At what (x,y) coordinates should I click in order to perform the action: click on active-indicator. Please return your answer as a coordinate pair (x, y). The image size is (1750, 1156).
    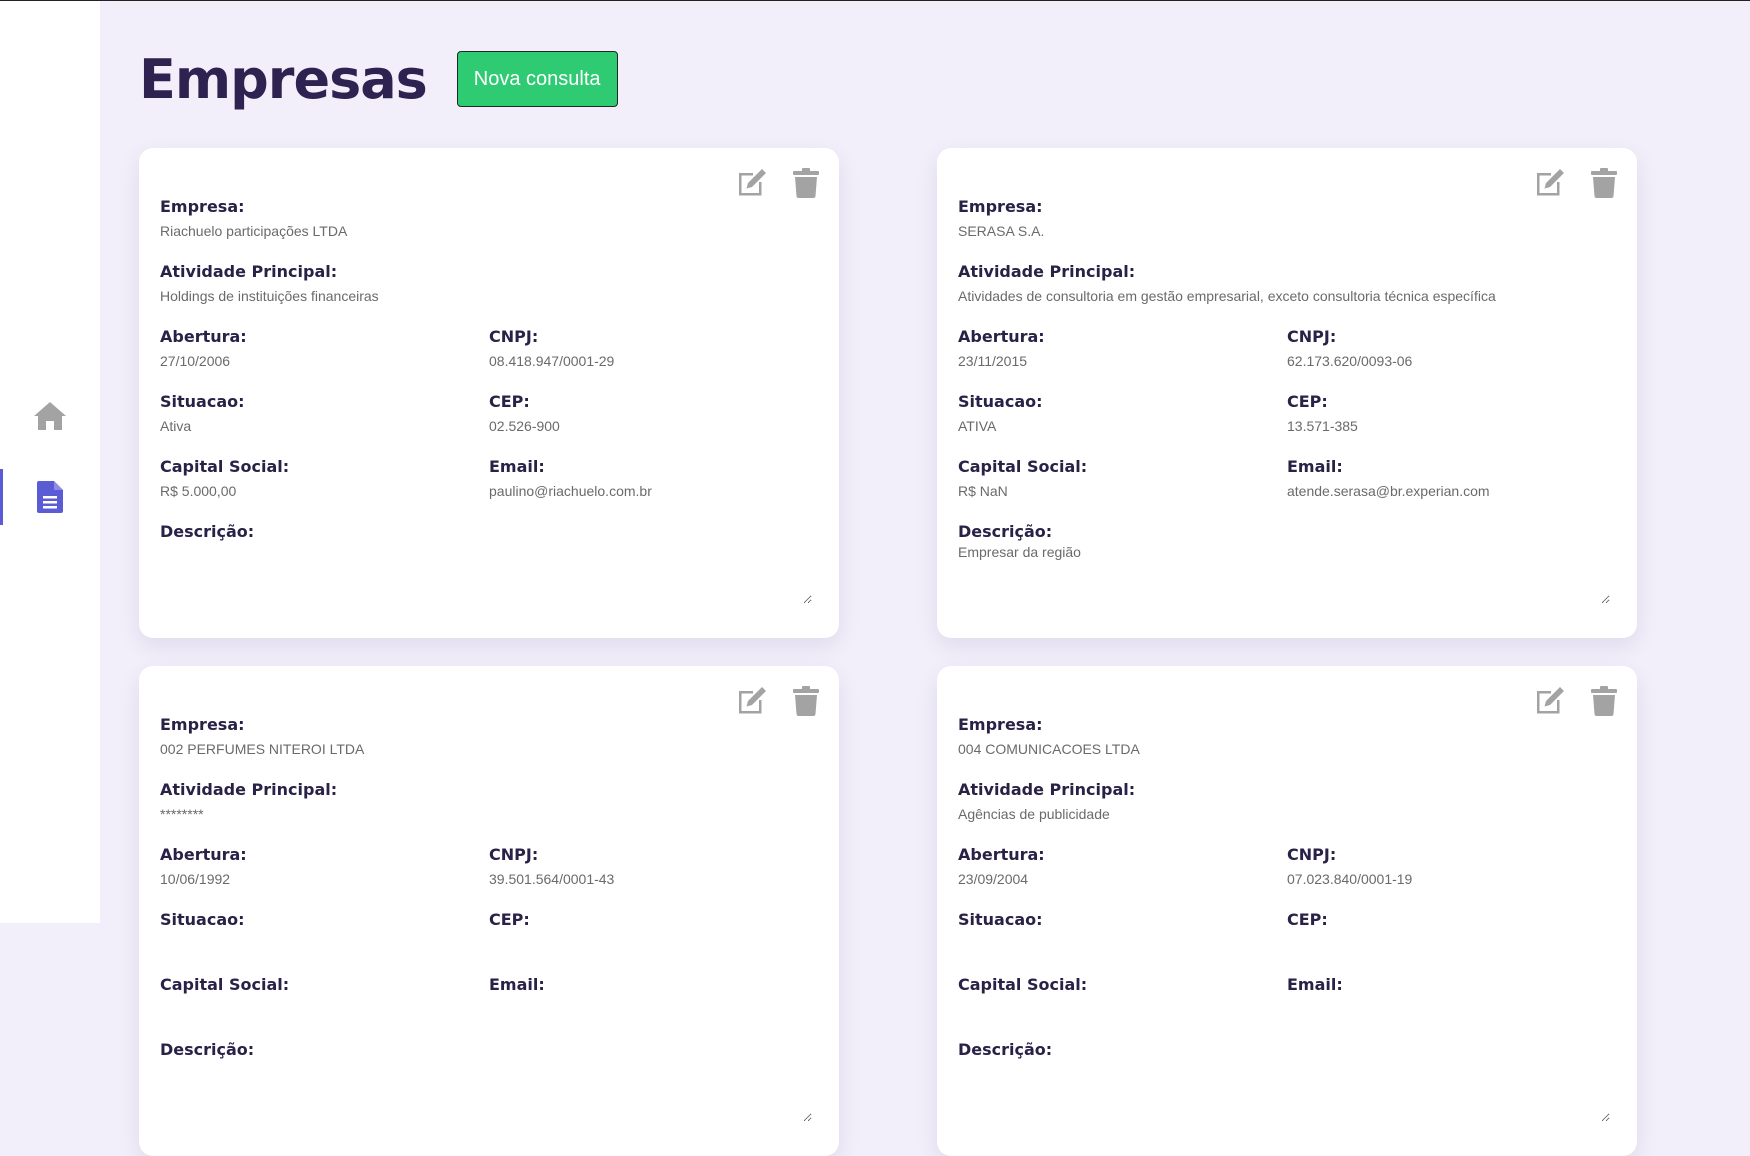
    Looking at the image, I should click on (1, 497).